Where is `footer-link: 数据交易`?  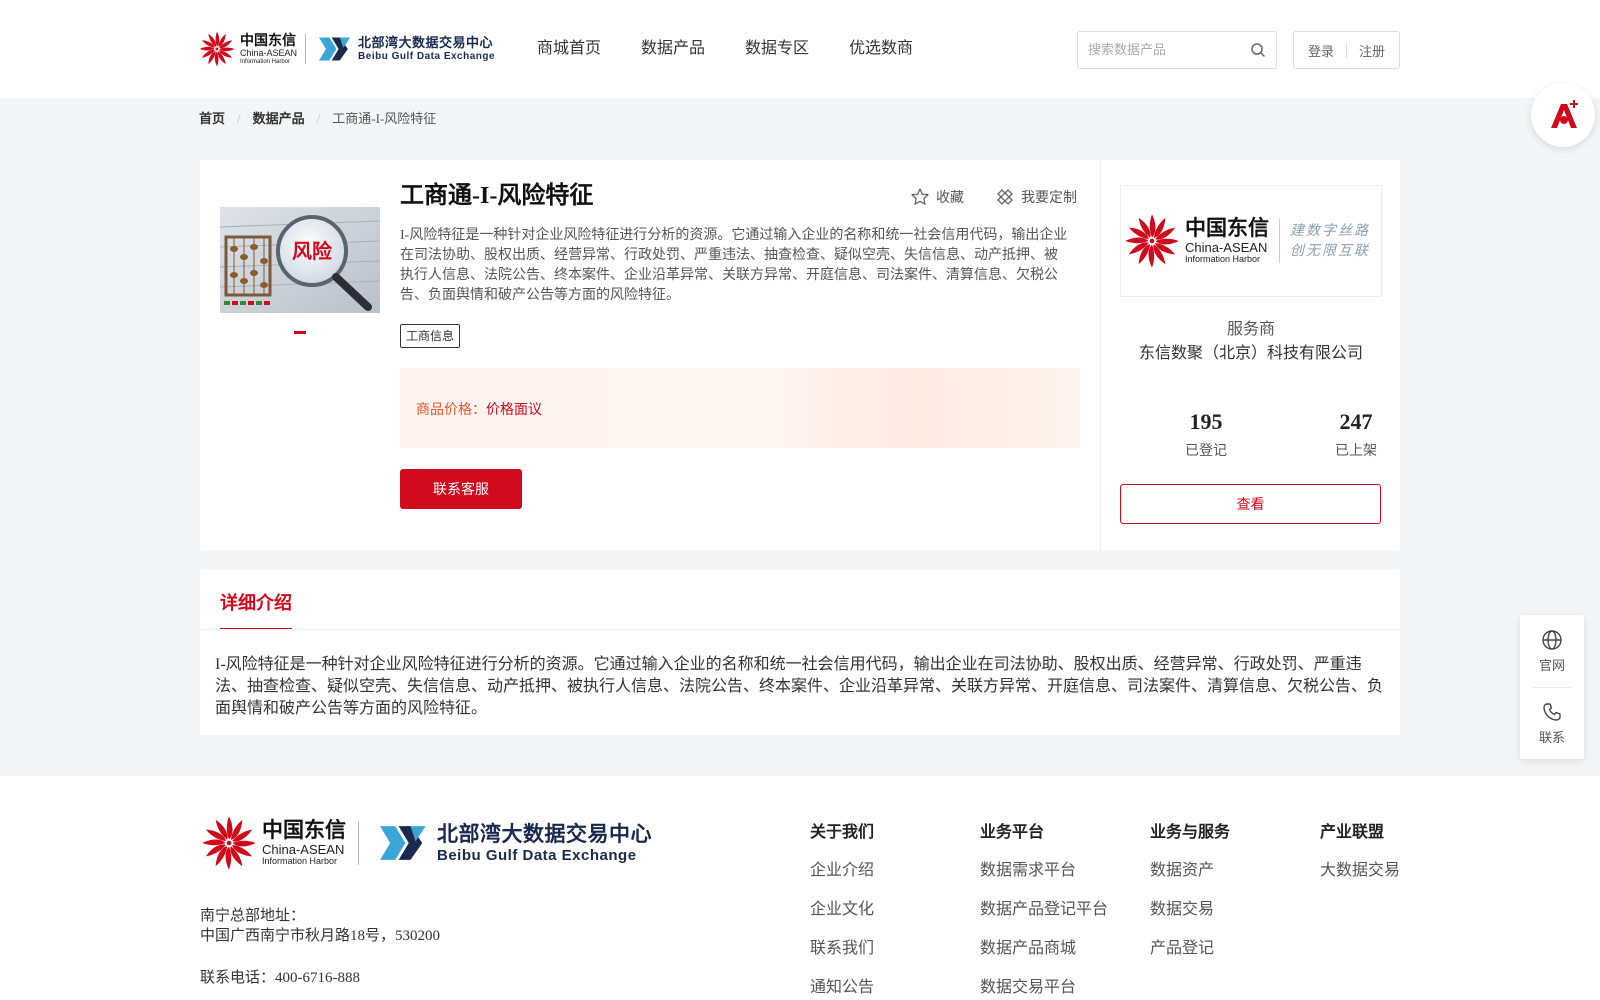 footer-link: 数据交易 is located at coordinates (1190, 910).